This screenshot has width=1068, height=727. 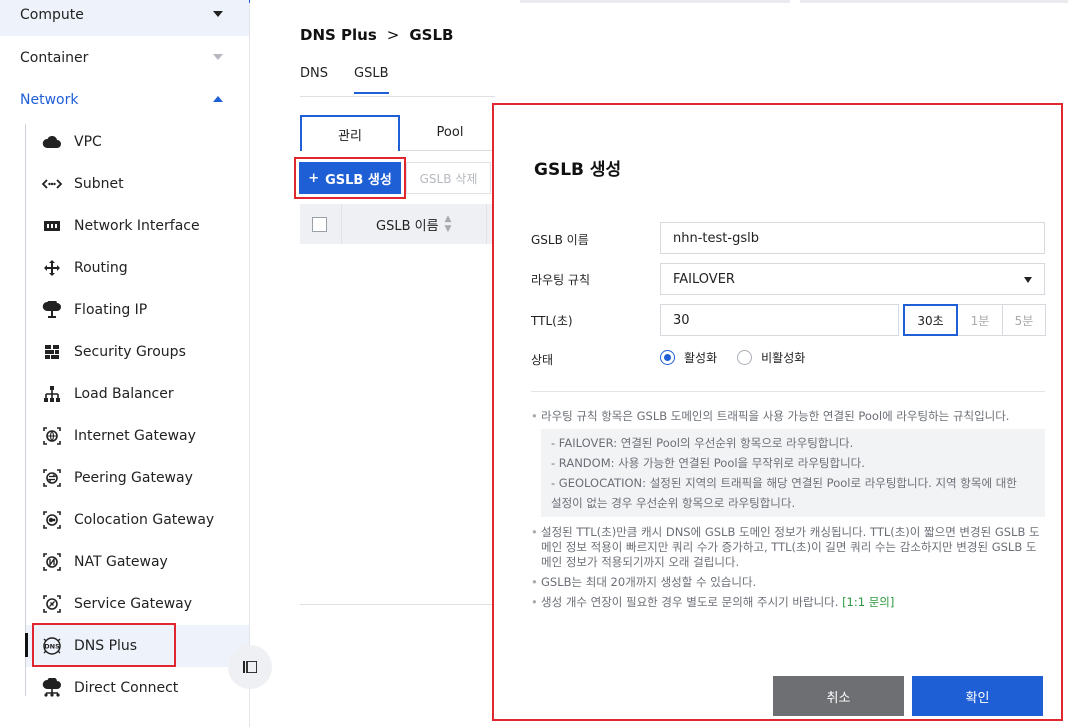 What do you see at coordinates (450, 133) in the screenshot?
I see `tab-pool: Pool` at bounding box center [450, 133].